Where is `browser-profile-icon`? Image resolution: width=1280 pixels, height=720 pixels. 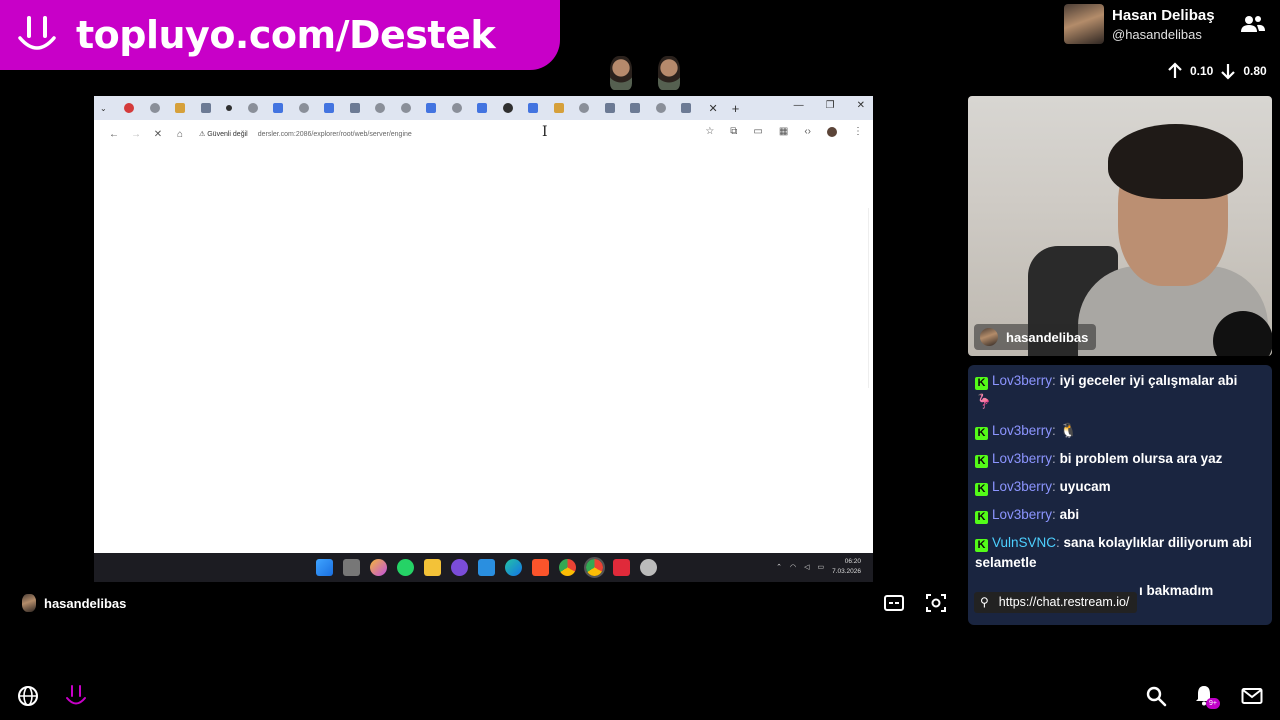
browser-profile-icon is located at coordinates (832, 131).